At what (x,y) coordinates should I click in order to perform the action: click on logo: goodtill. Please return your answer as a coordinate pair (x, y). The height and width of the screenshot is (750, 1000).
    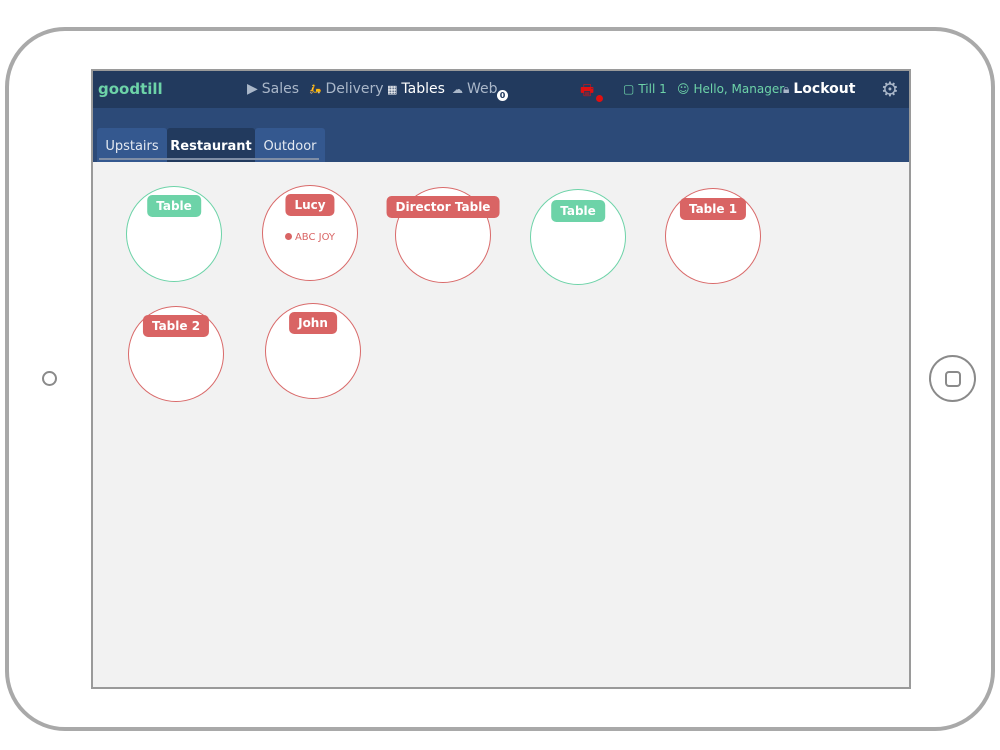
    Looking at the image, I should click on (130, 89).